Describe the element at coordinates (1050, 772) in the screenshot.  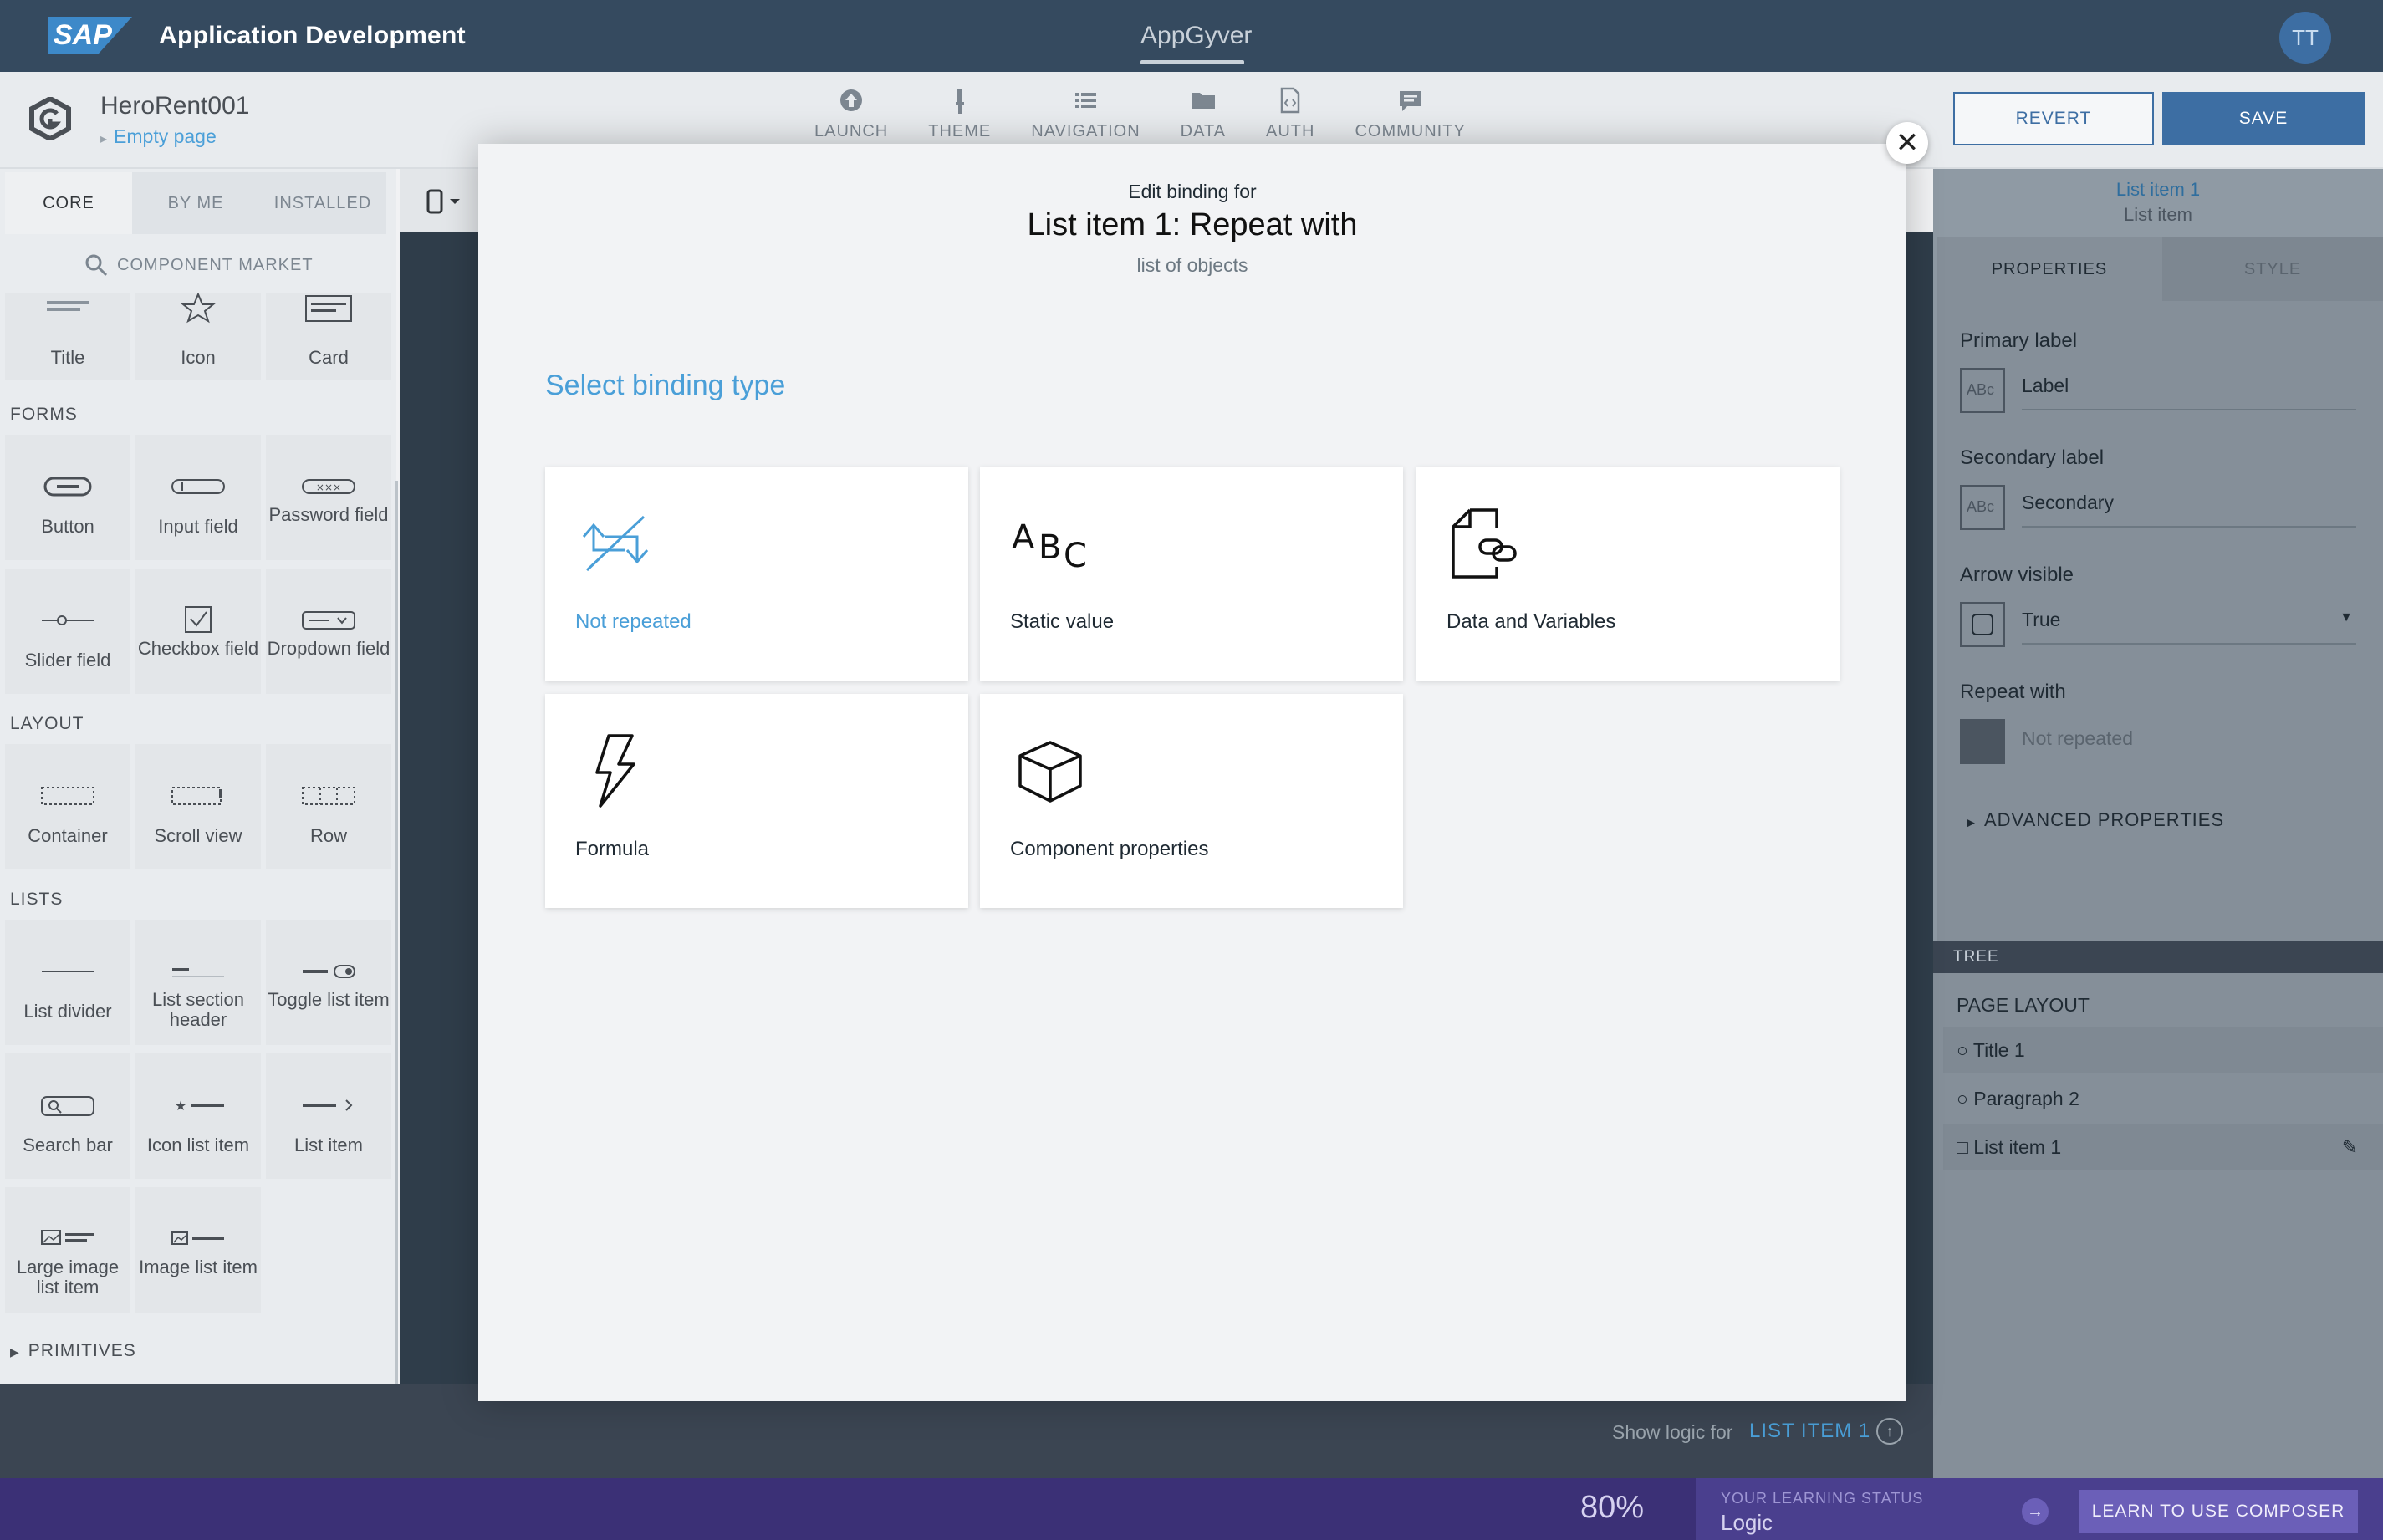
I see `cube-icon` at that location.